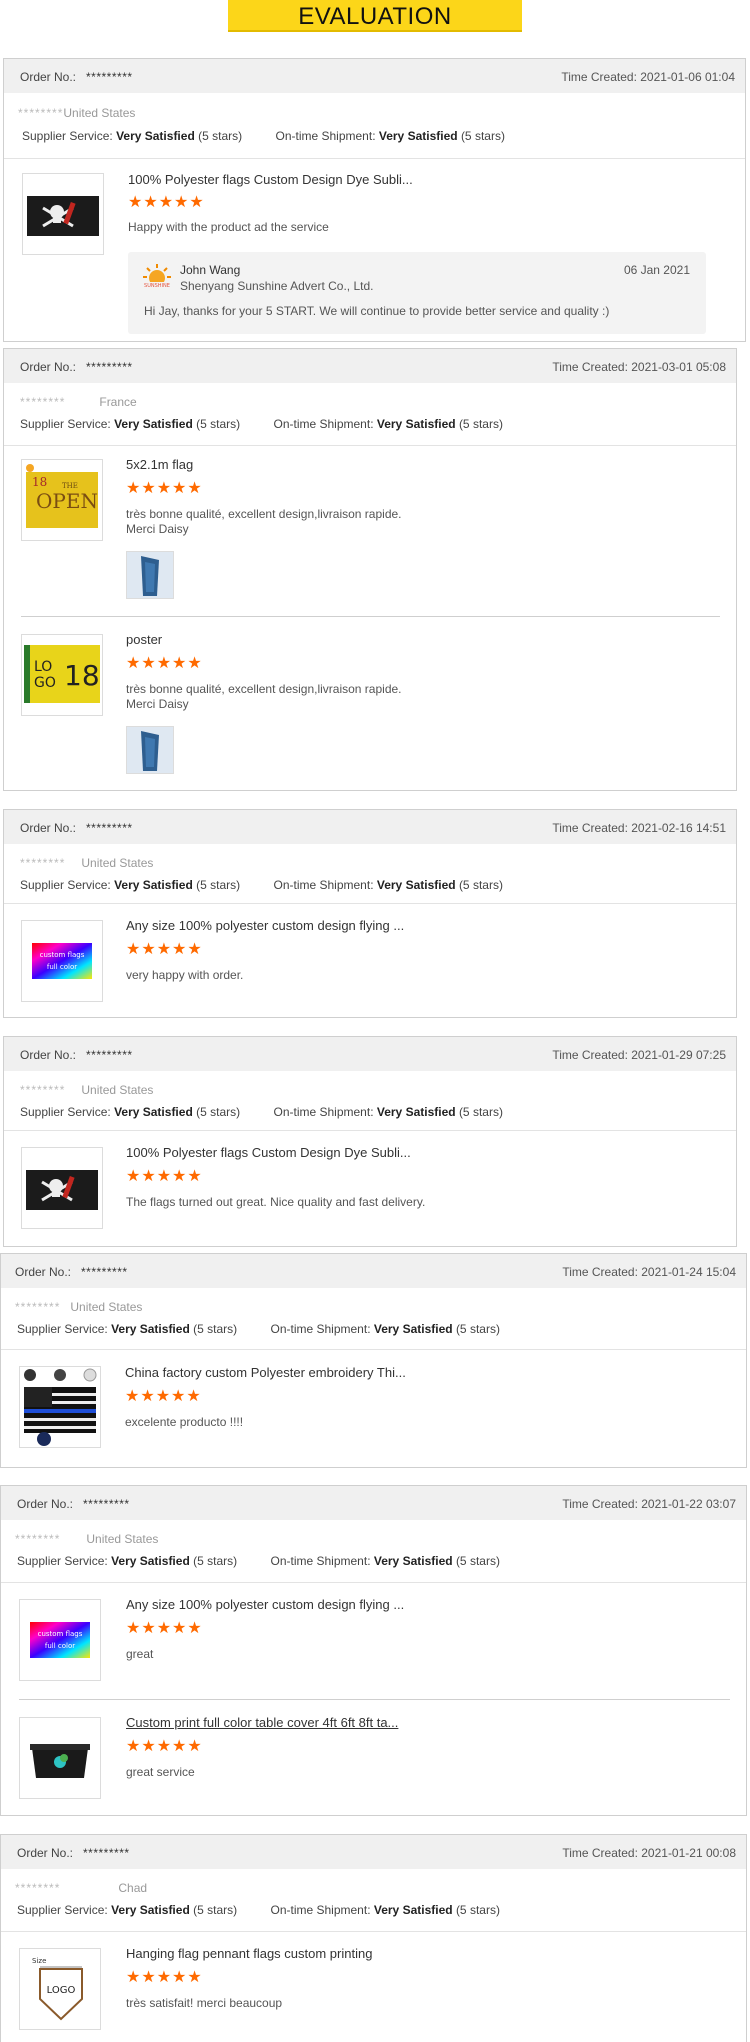  What do you see at coordinates (159, 464) in the screenshot?
I see `product-name: 5x2.1m flag` at bounding box center [159, 464].